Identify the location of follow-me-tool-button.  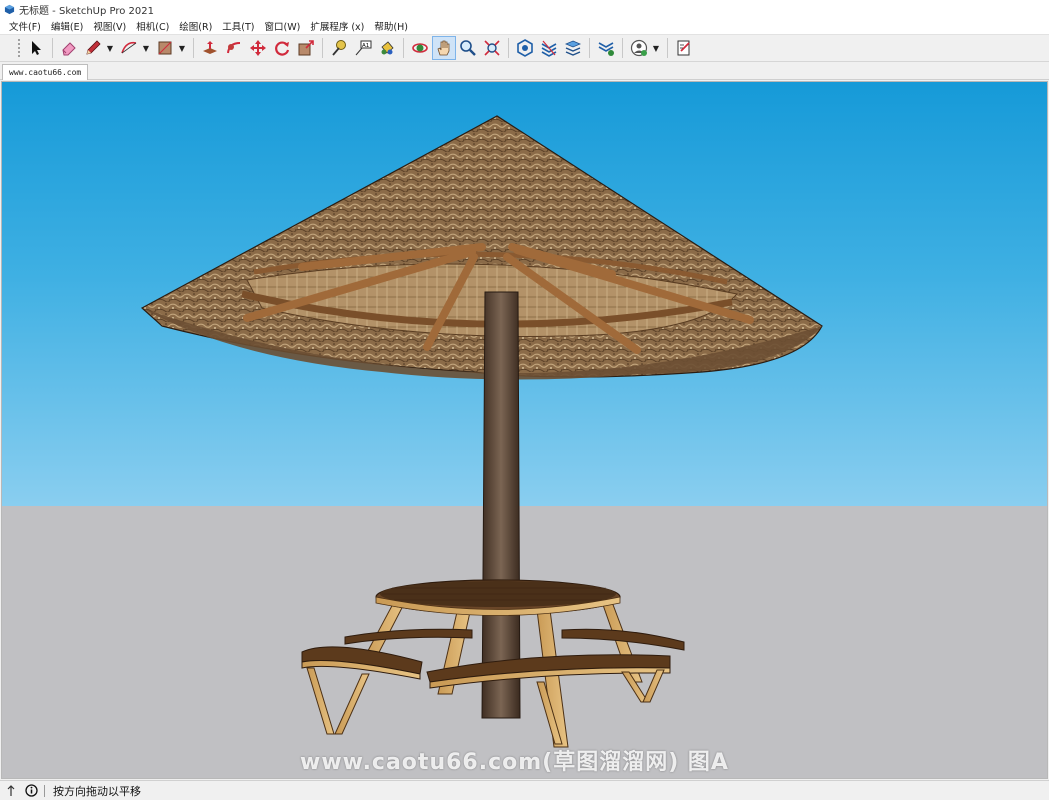
(234, 48).